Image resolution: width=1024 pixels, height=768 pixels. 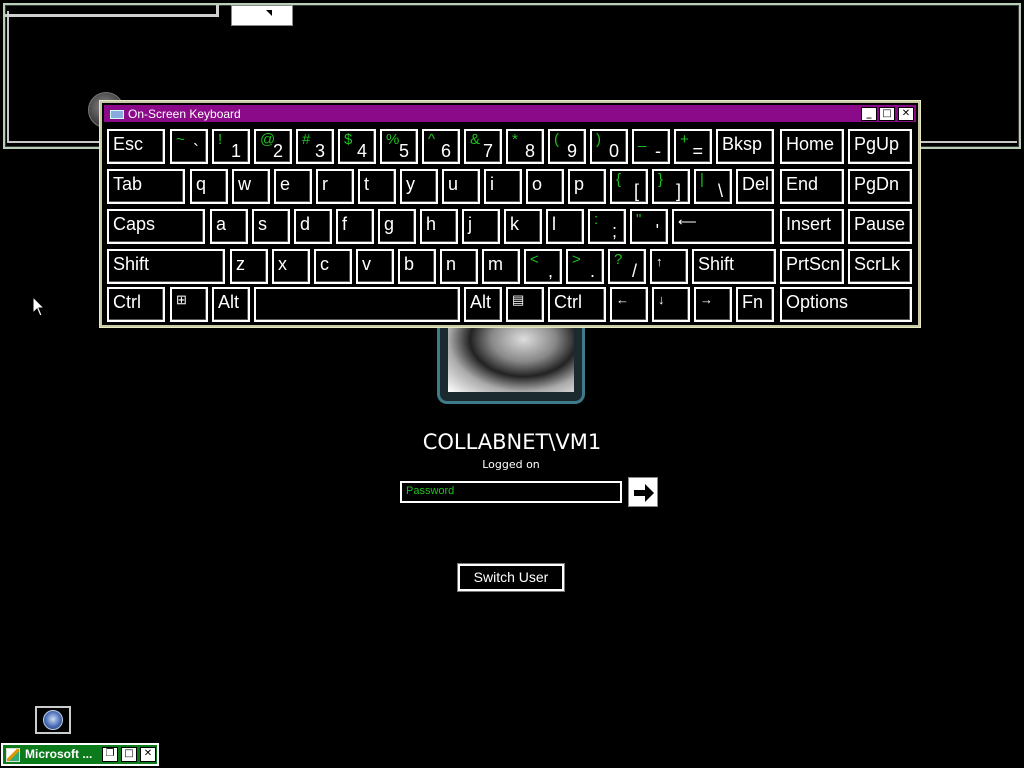 What do you see at coordinates (543, 266) in the screenshot?
I see `key-lt: <,` at bounding box center [543, 266].